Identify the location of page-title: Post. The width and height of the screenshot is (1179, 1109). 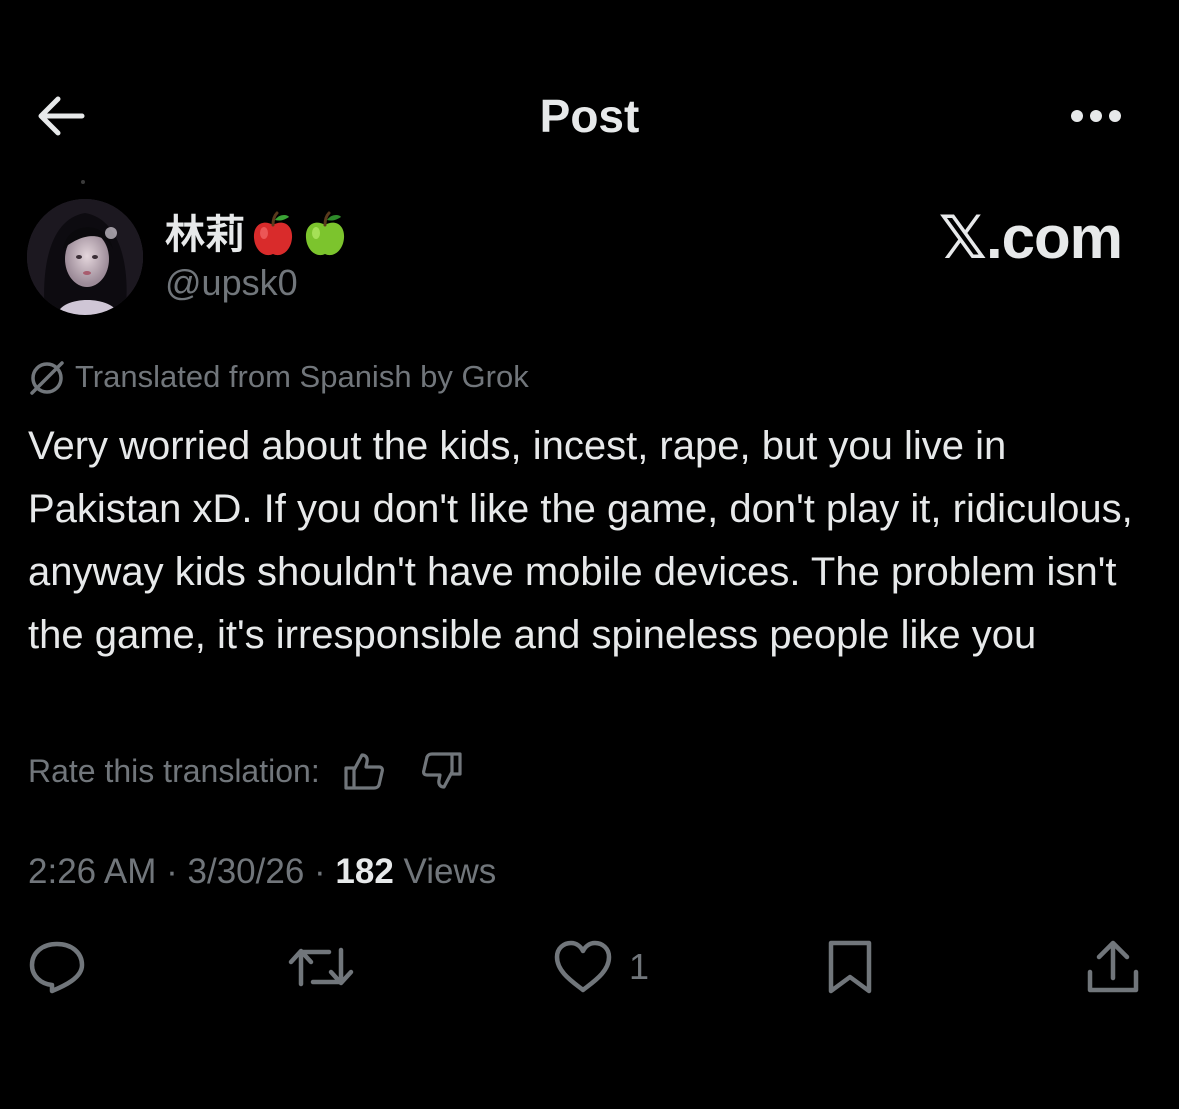
(589, 116).